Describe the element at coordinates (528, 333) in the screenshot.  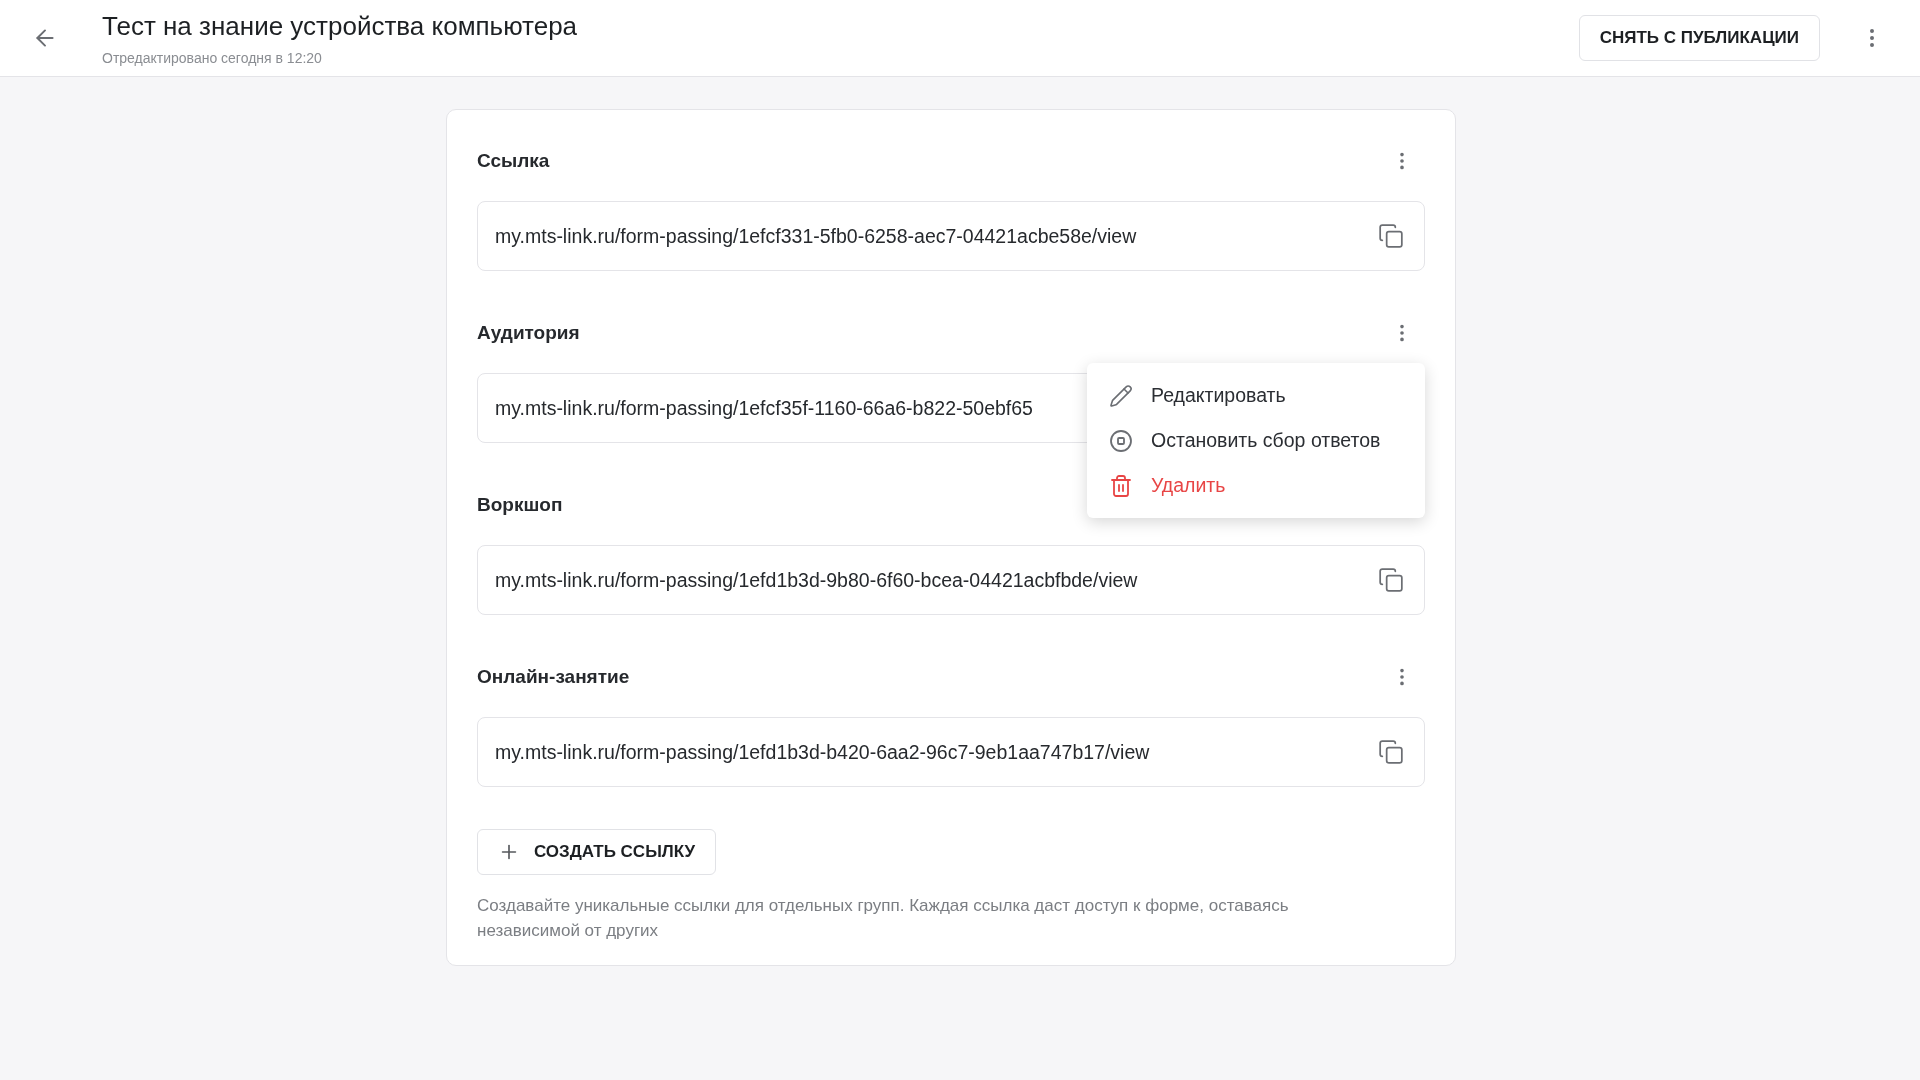
I see `link-name: Аудитория` at that location.